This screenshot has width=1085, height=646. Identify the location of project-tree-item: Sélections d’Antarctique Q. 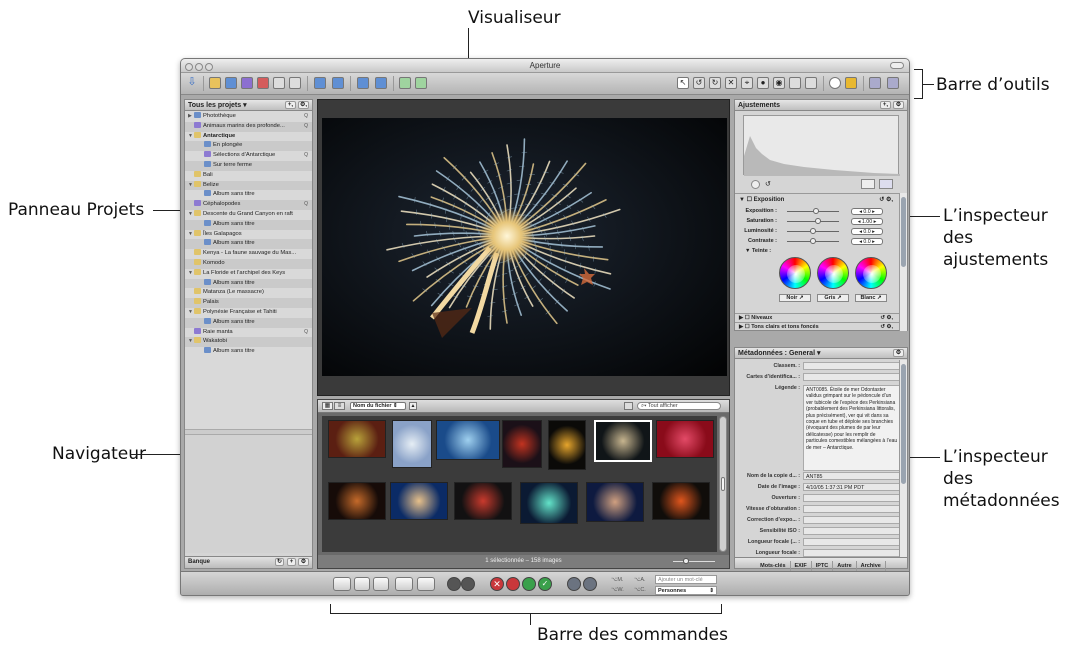
(248, 156).